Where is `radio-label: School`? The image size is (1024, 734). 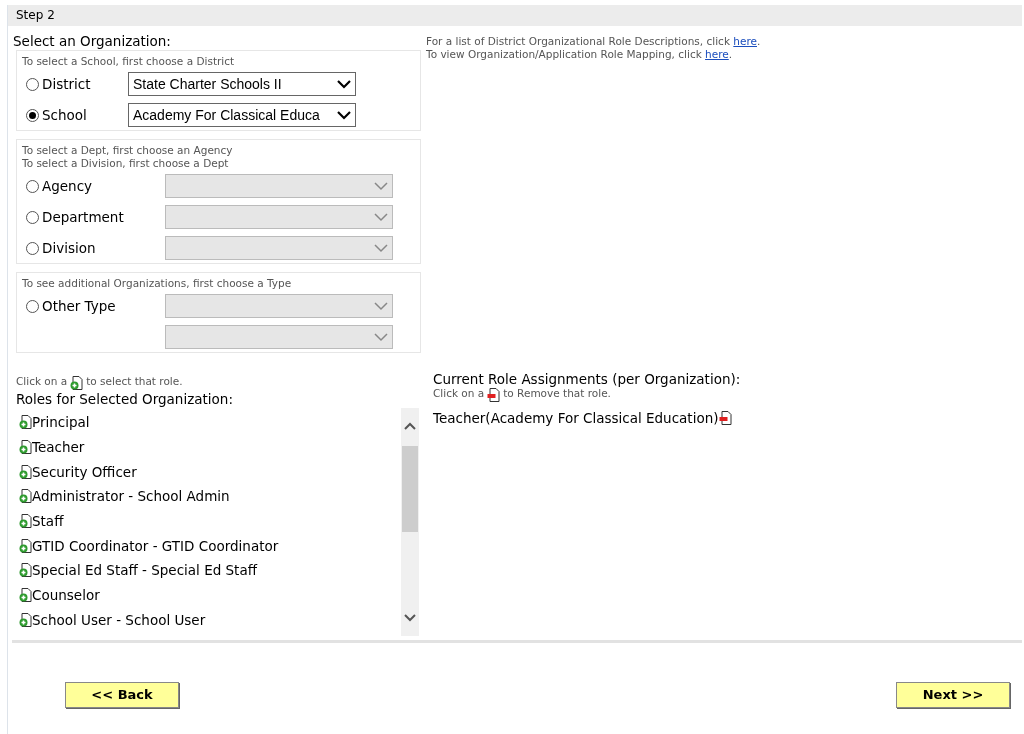
radio-label: School is located at coordinates (64, 115).